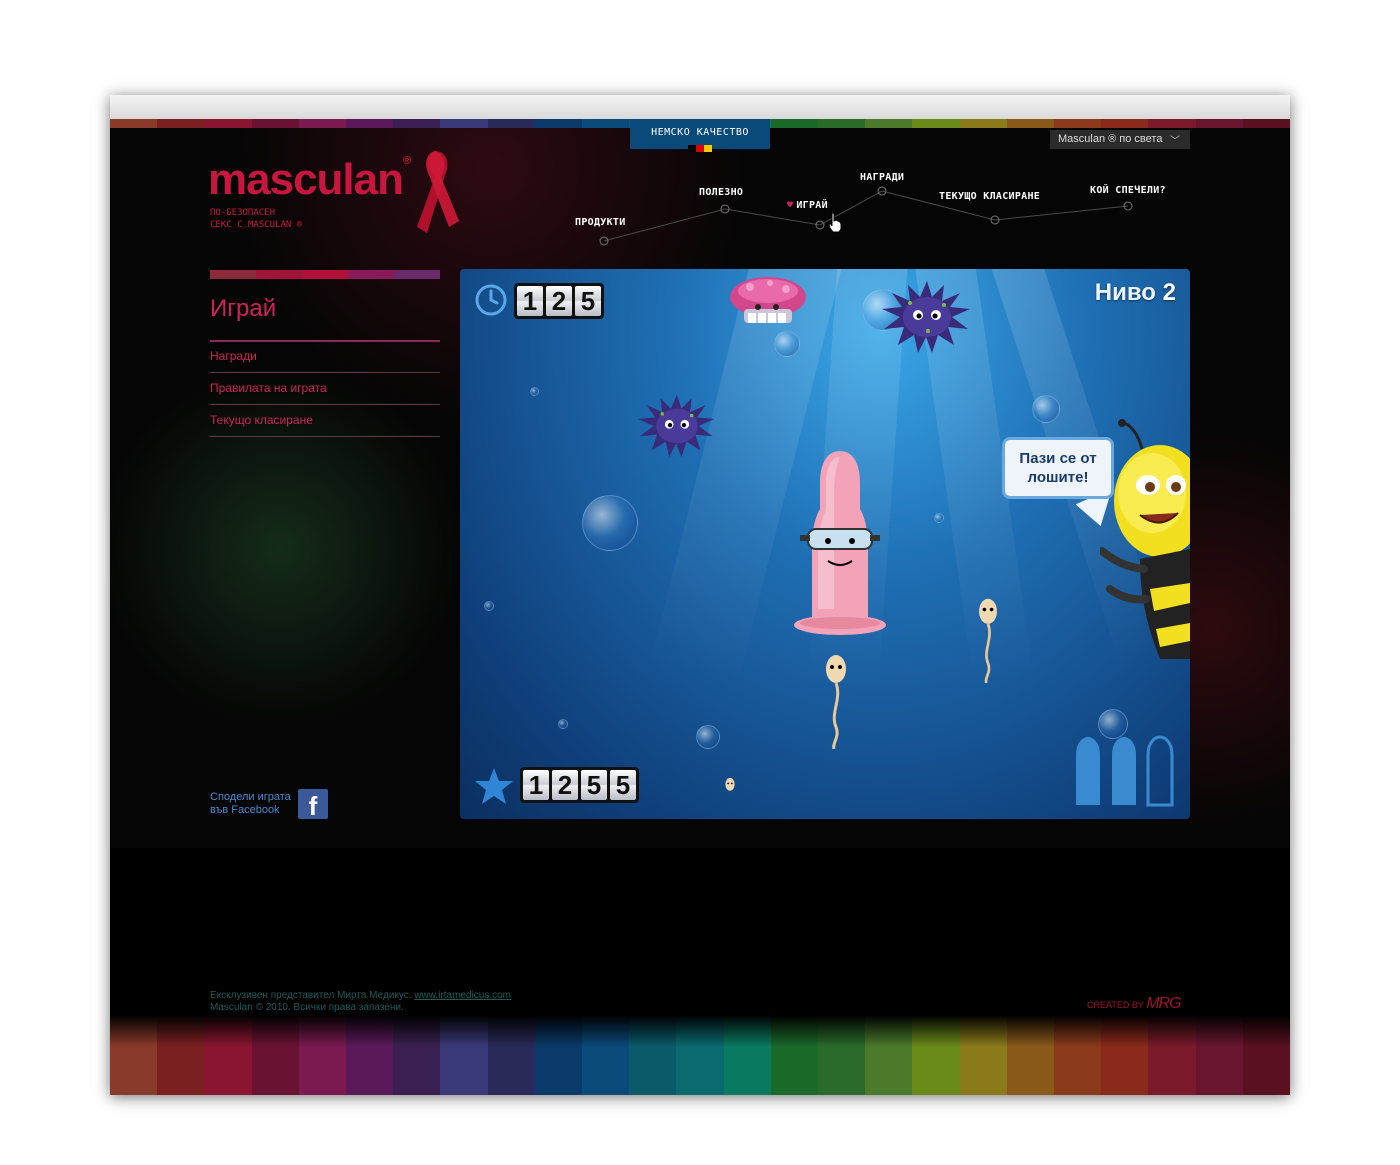 The width and height of the screenshot is (1400, 1165). I want to click on created-by-credit: CREATED BY MRG, so click(1134, 1004).